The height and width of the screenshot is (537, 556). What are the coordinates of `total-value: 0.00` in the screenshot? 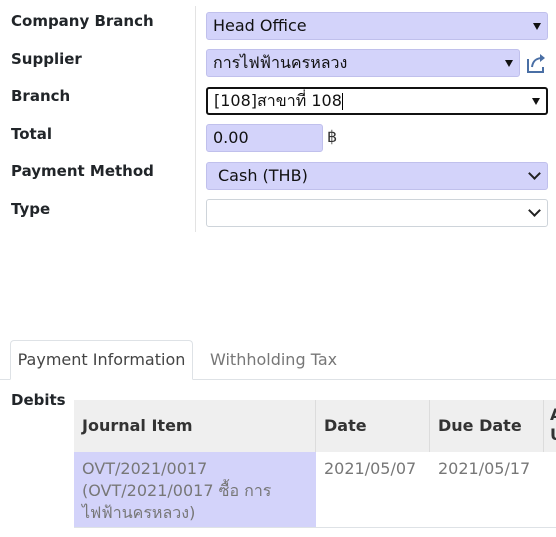 It's located at (231, 137).